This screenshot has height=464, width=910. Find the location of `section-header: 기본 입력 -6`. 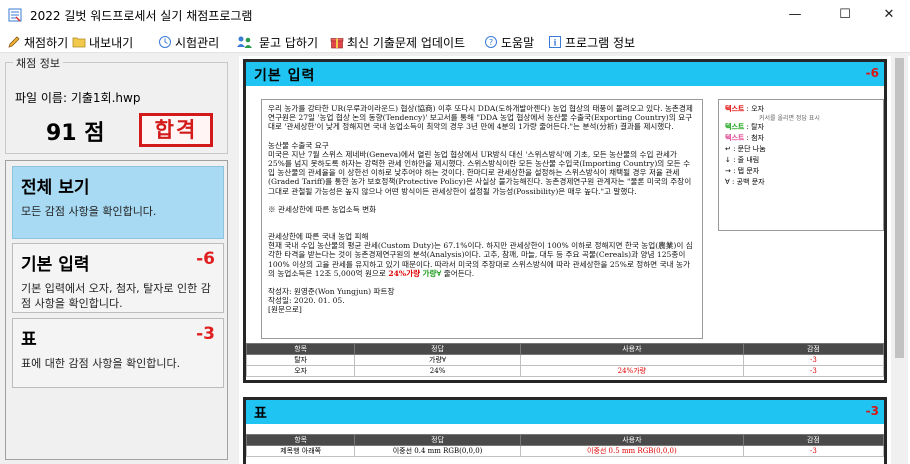

section-header: 기본 입력 -6 is located at coordinates (565, 74).